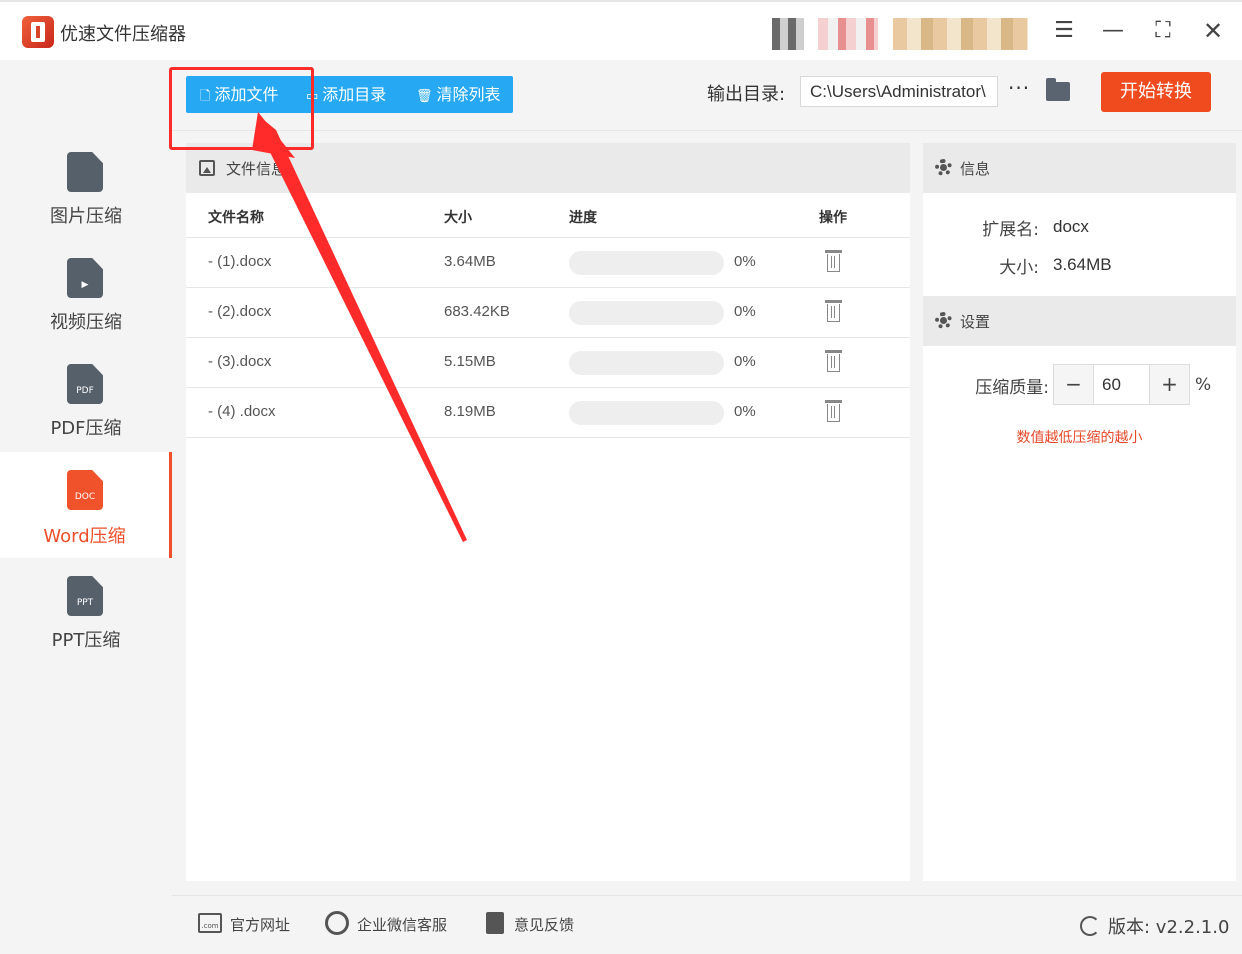 This screenshot has width=1242, height=954. What do you see at coordinates (1064, 31) in the screenshot?
I see `hamburger-menu-icon: ☰` at bounding box center [1064, 31].